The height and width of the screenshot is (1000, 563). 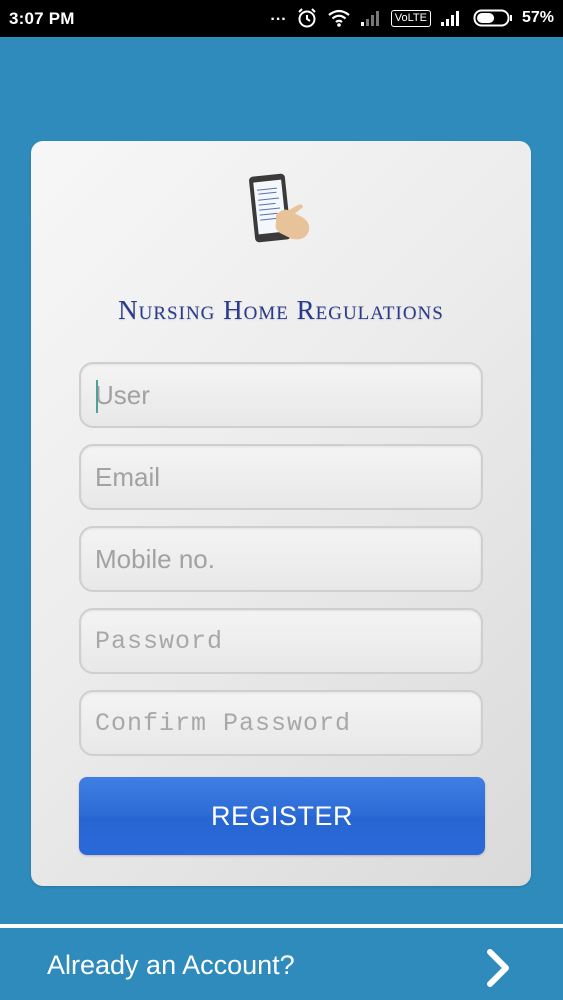 I want to click on password-field, so click(x=281, y=641).